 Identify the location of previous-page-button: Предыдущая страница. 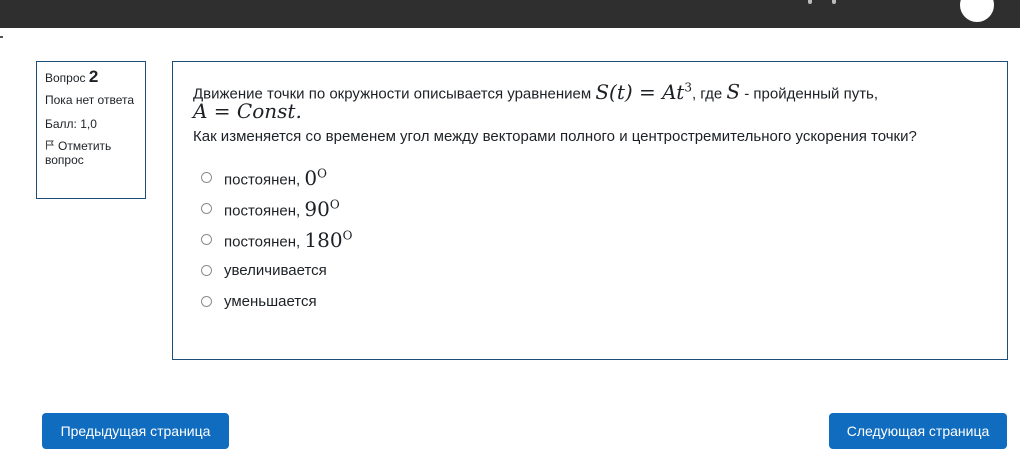
(135, 431).